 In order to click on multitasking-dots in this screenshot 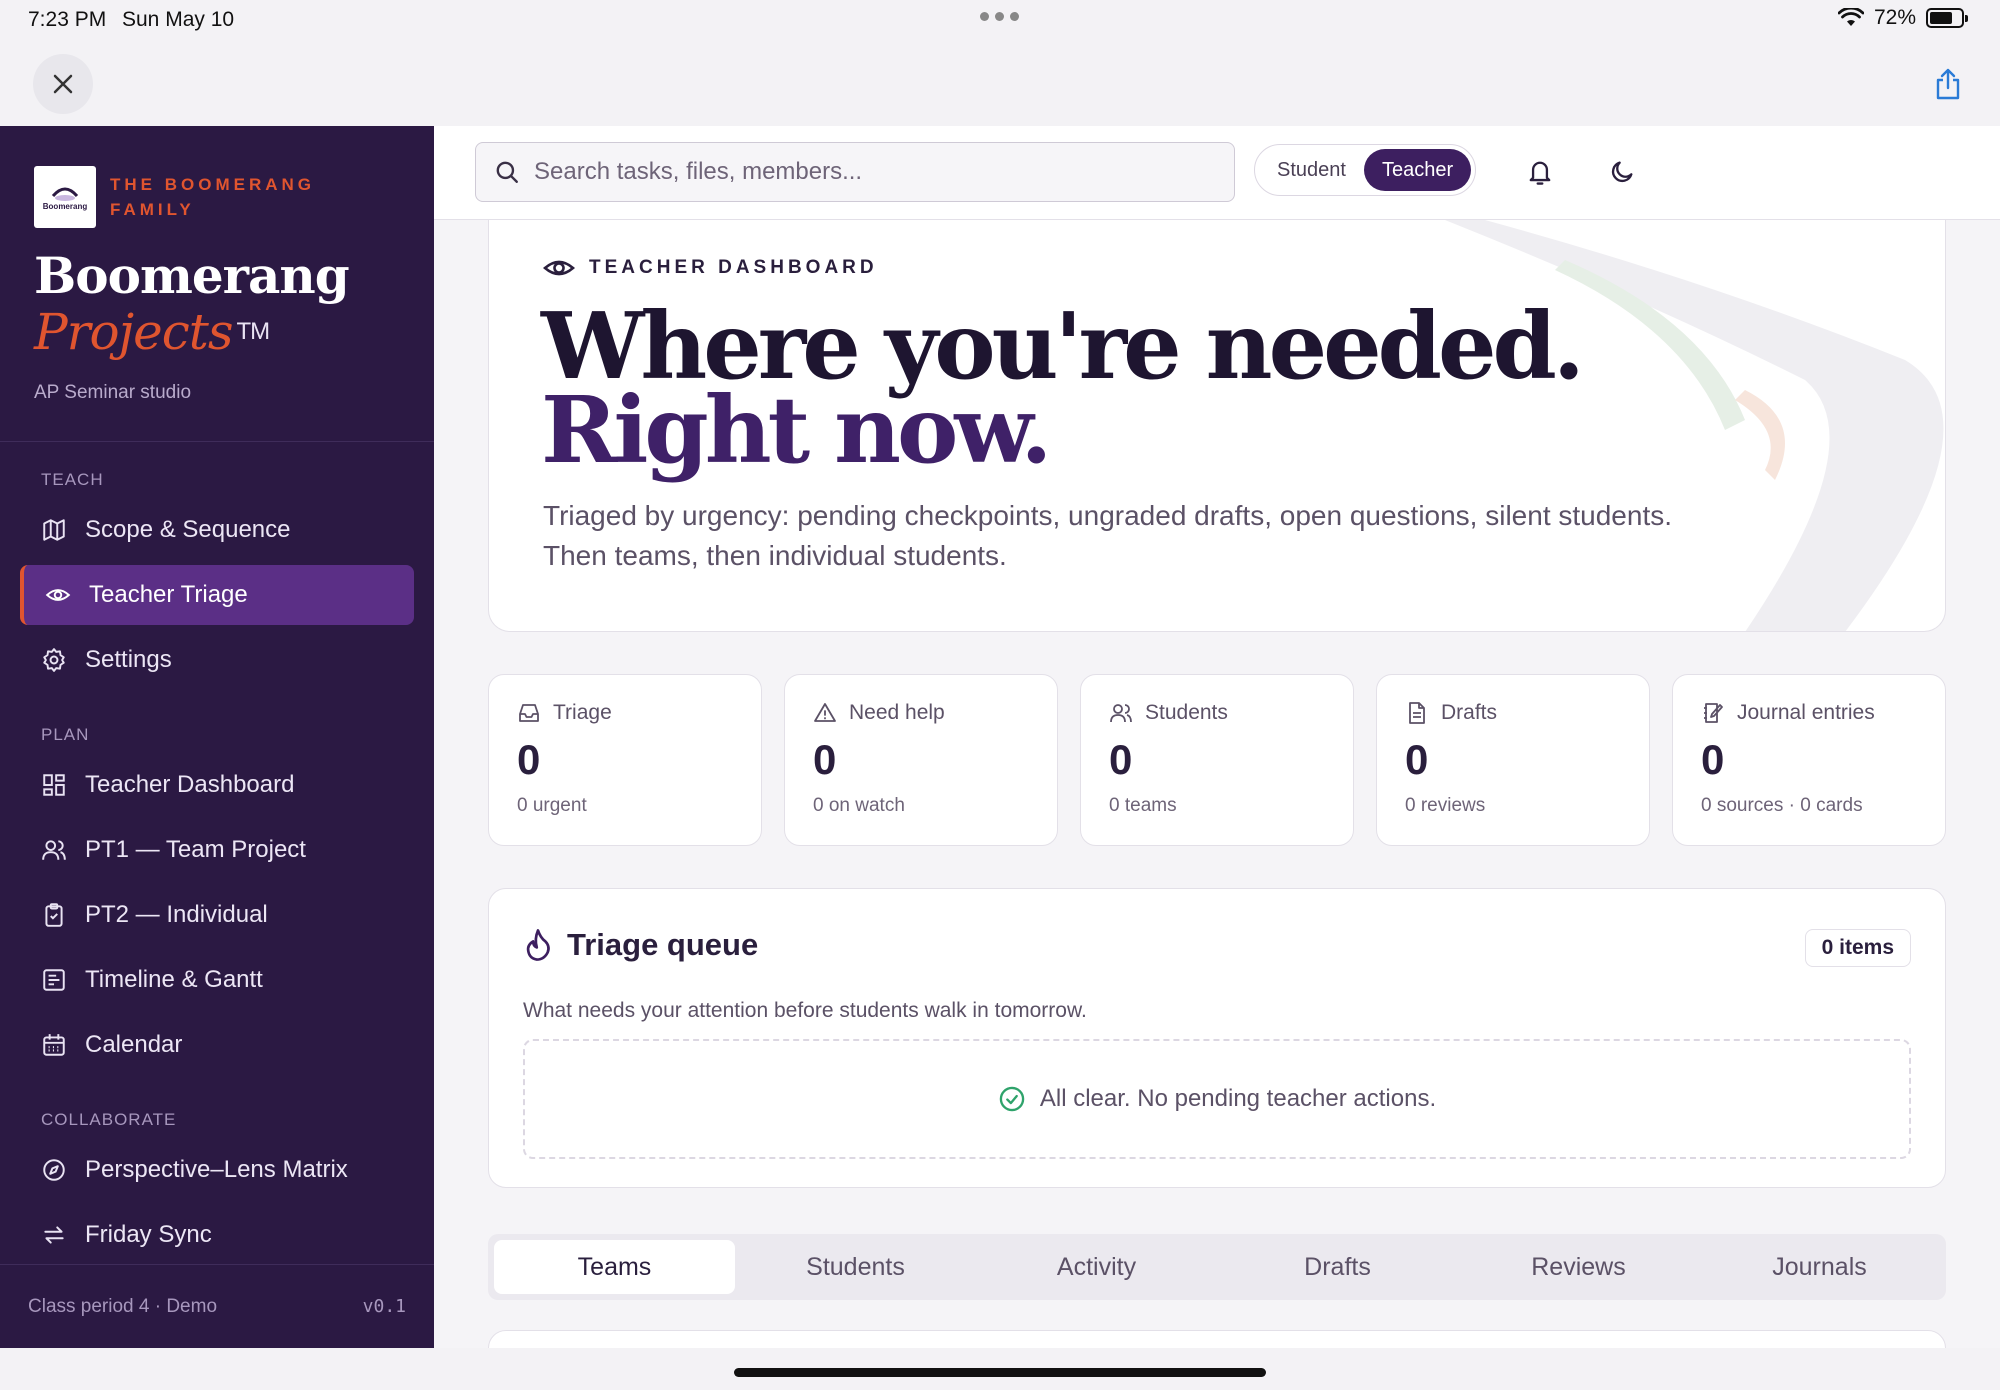, I will do `click(999, 16)`.